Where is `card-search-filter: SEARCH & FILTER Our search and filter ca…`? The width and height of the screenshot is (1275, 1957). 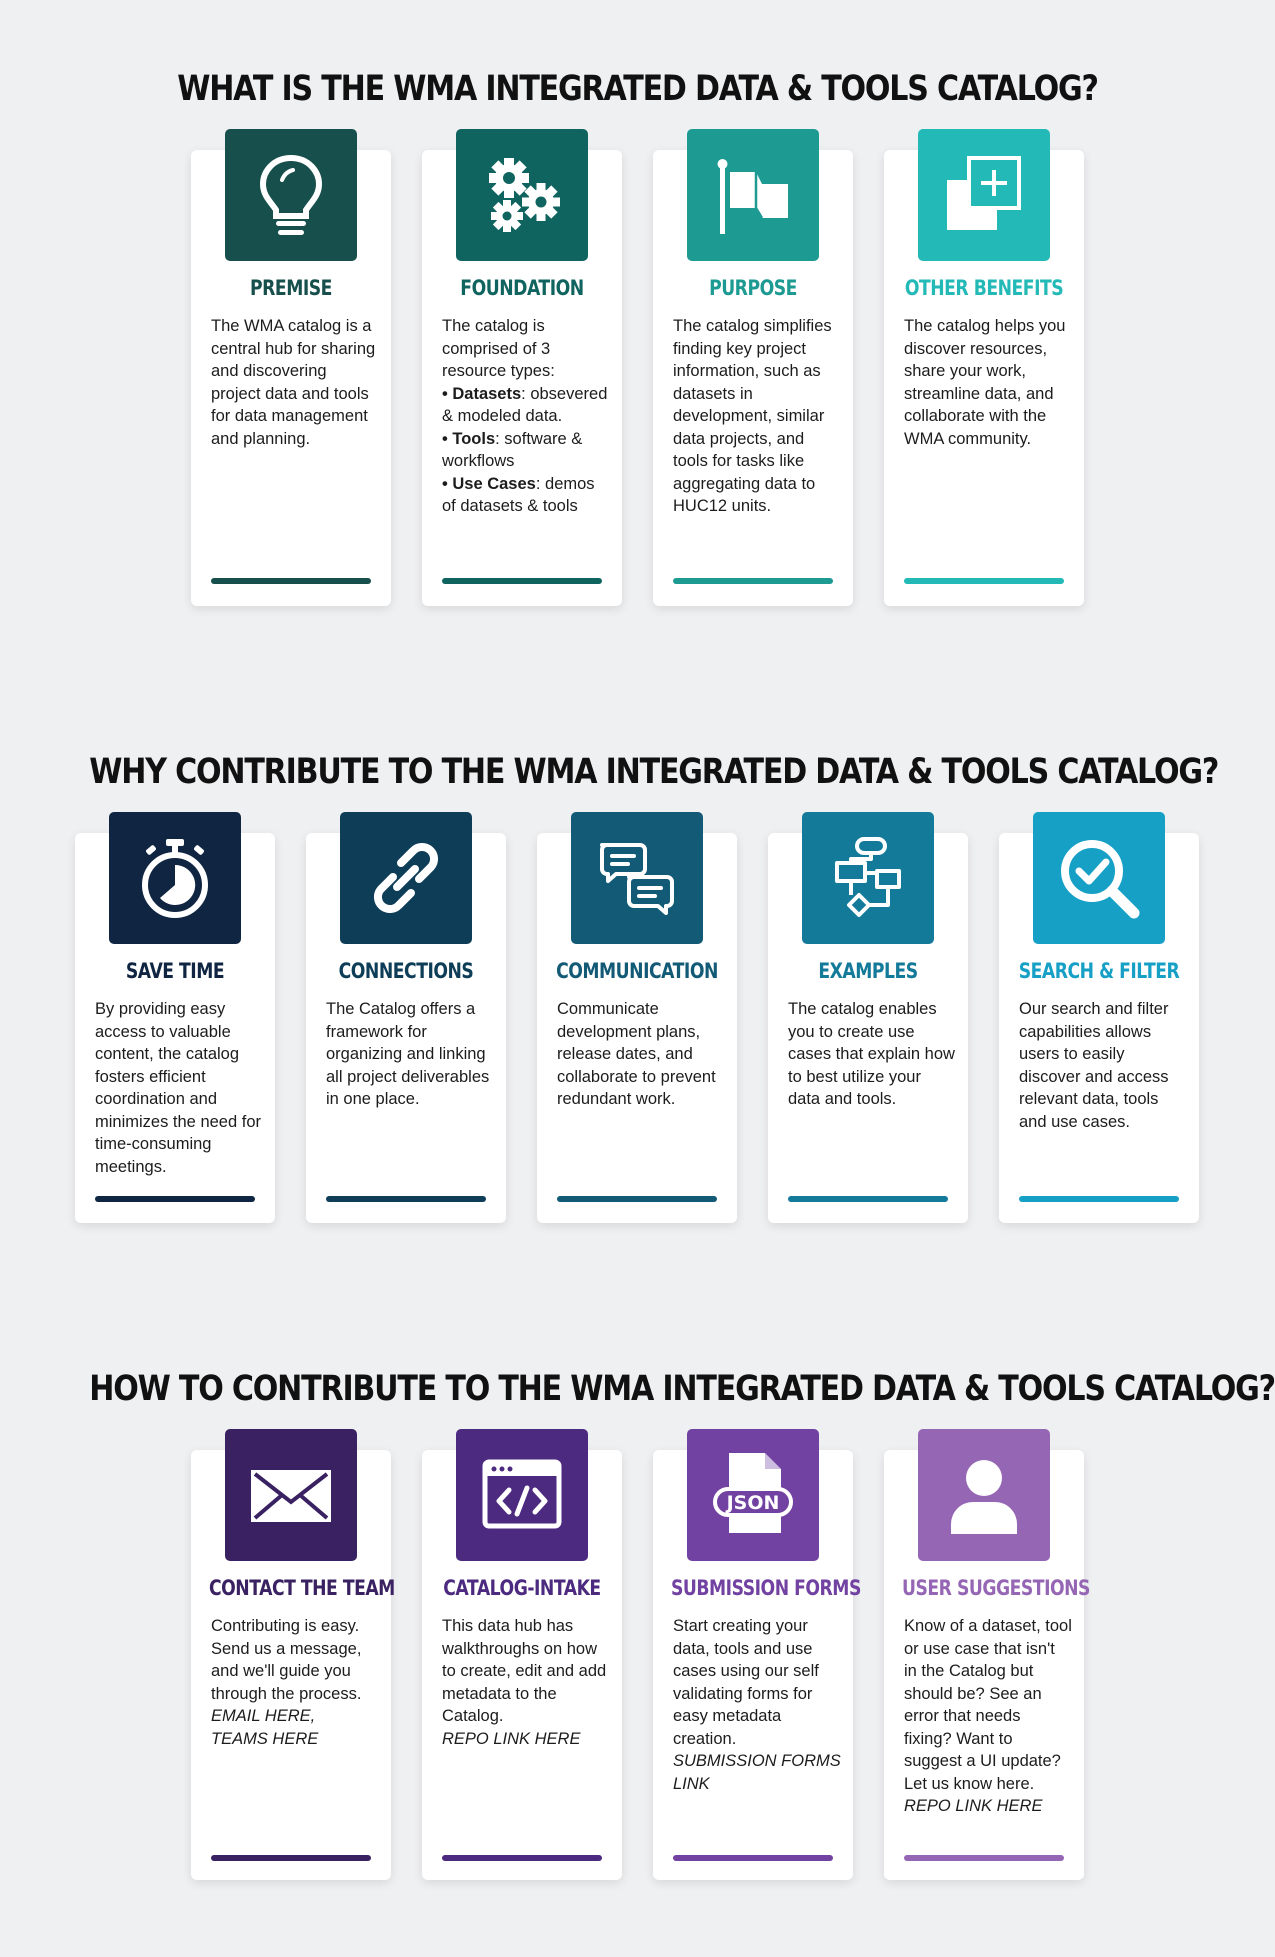
card-search-filter: SEARCH & FILTER Our search and filter ca… is located at coordinates (1099, 1017).